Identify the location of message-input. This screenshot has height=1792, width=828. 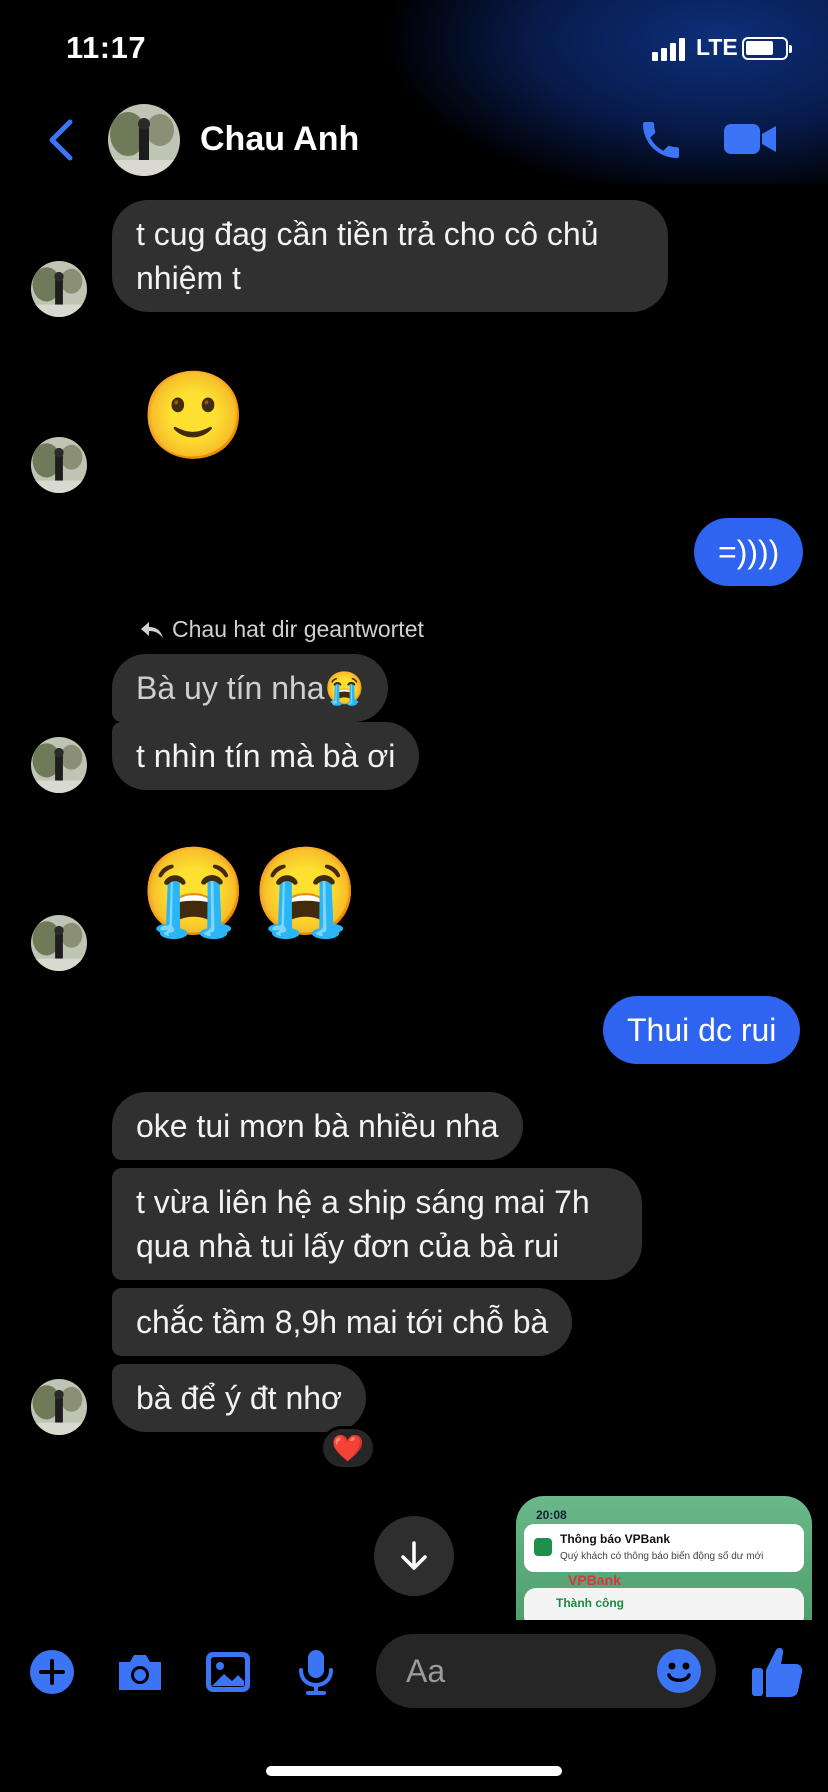
(516, 1671).